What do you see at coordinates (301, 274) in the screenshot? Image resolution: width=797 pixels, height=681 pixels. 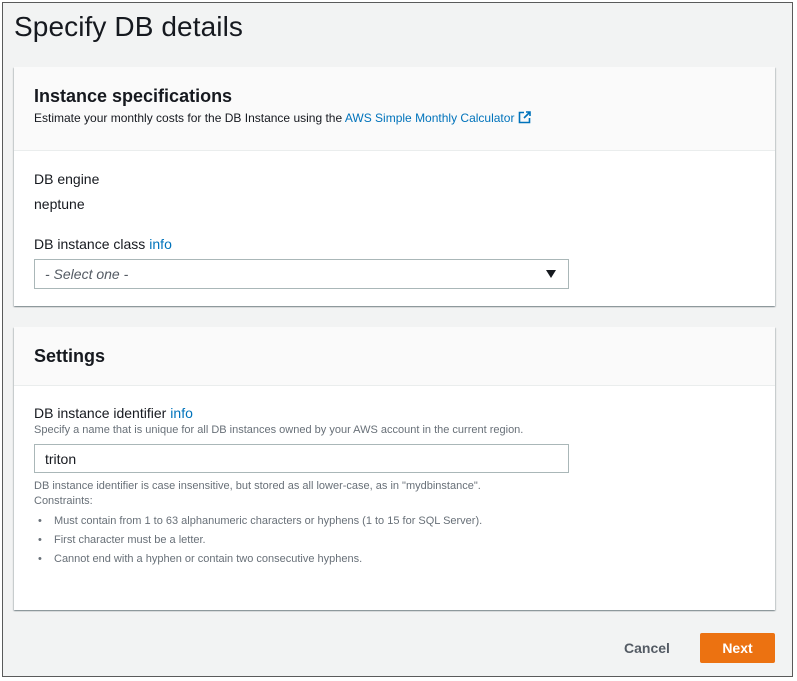 I see `db-instance-class-select: - Select one -` at bounding box center [301, 274].